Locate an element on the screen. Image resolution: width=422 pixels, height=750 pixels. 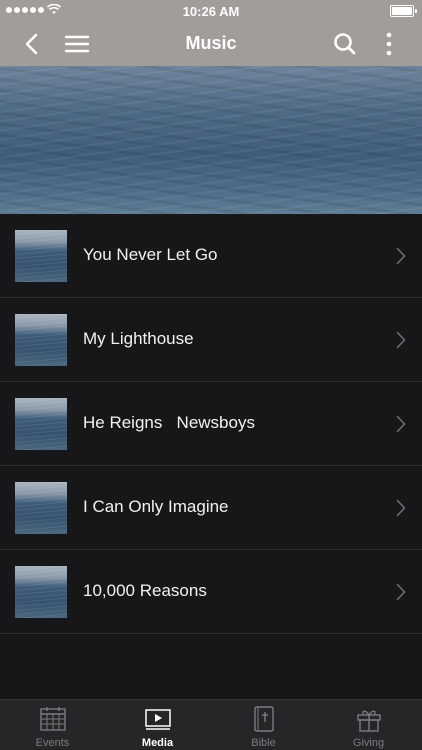
tab-bible: Bible is located at coordinates (263, 725).